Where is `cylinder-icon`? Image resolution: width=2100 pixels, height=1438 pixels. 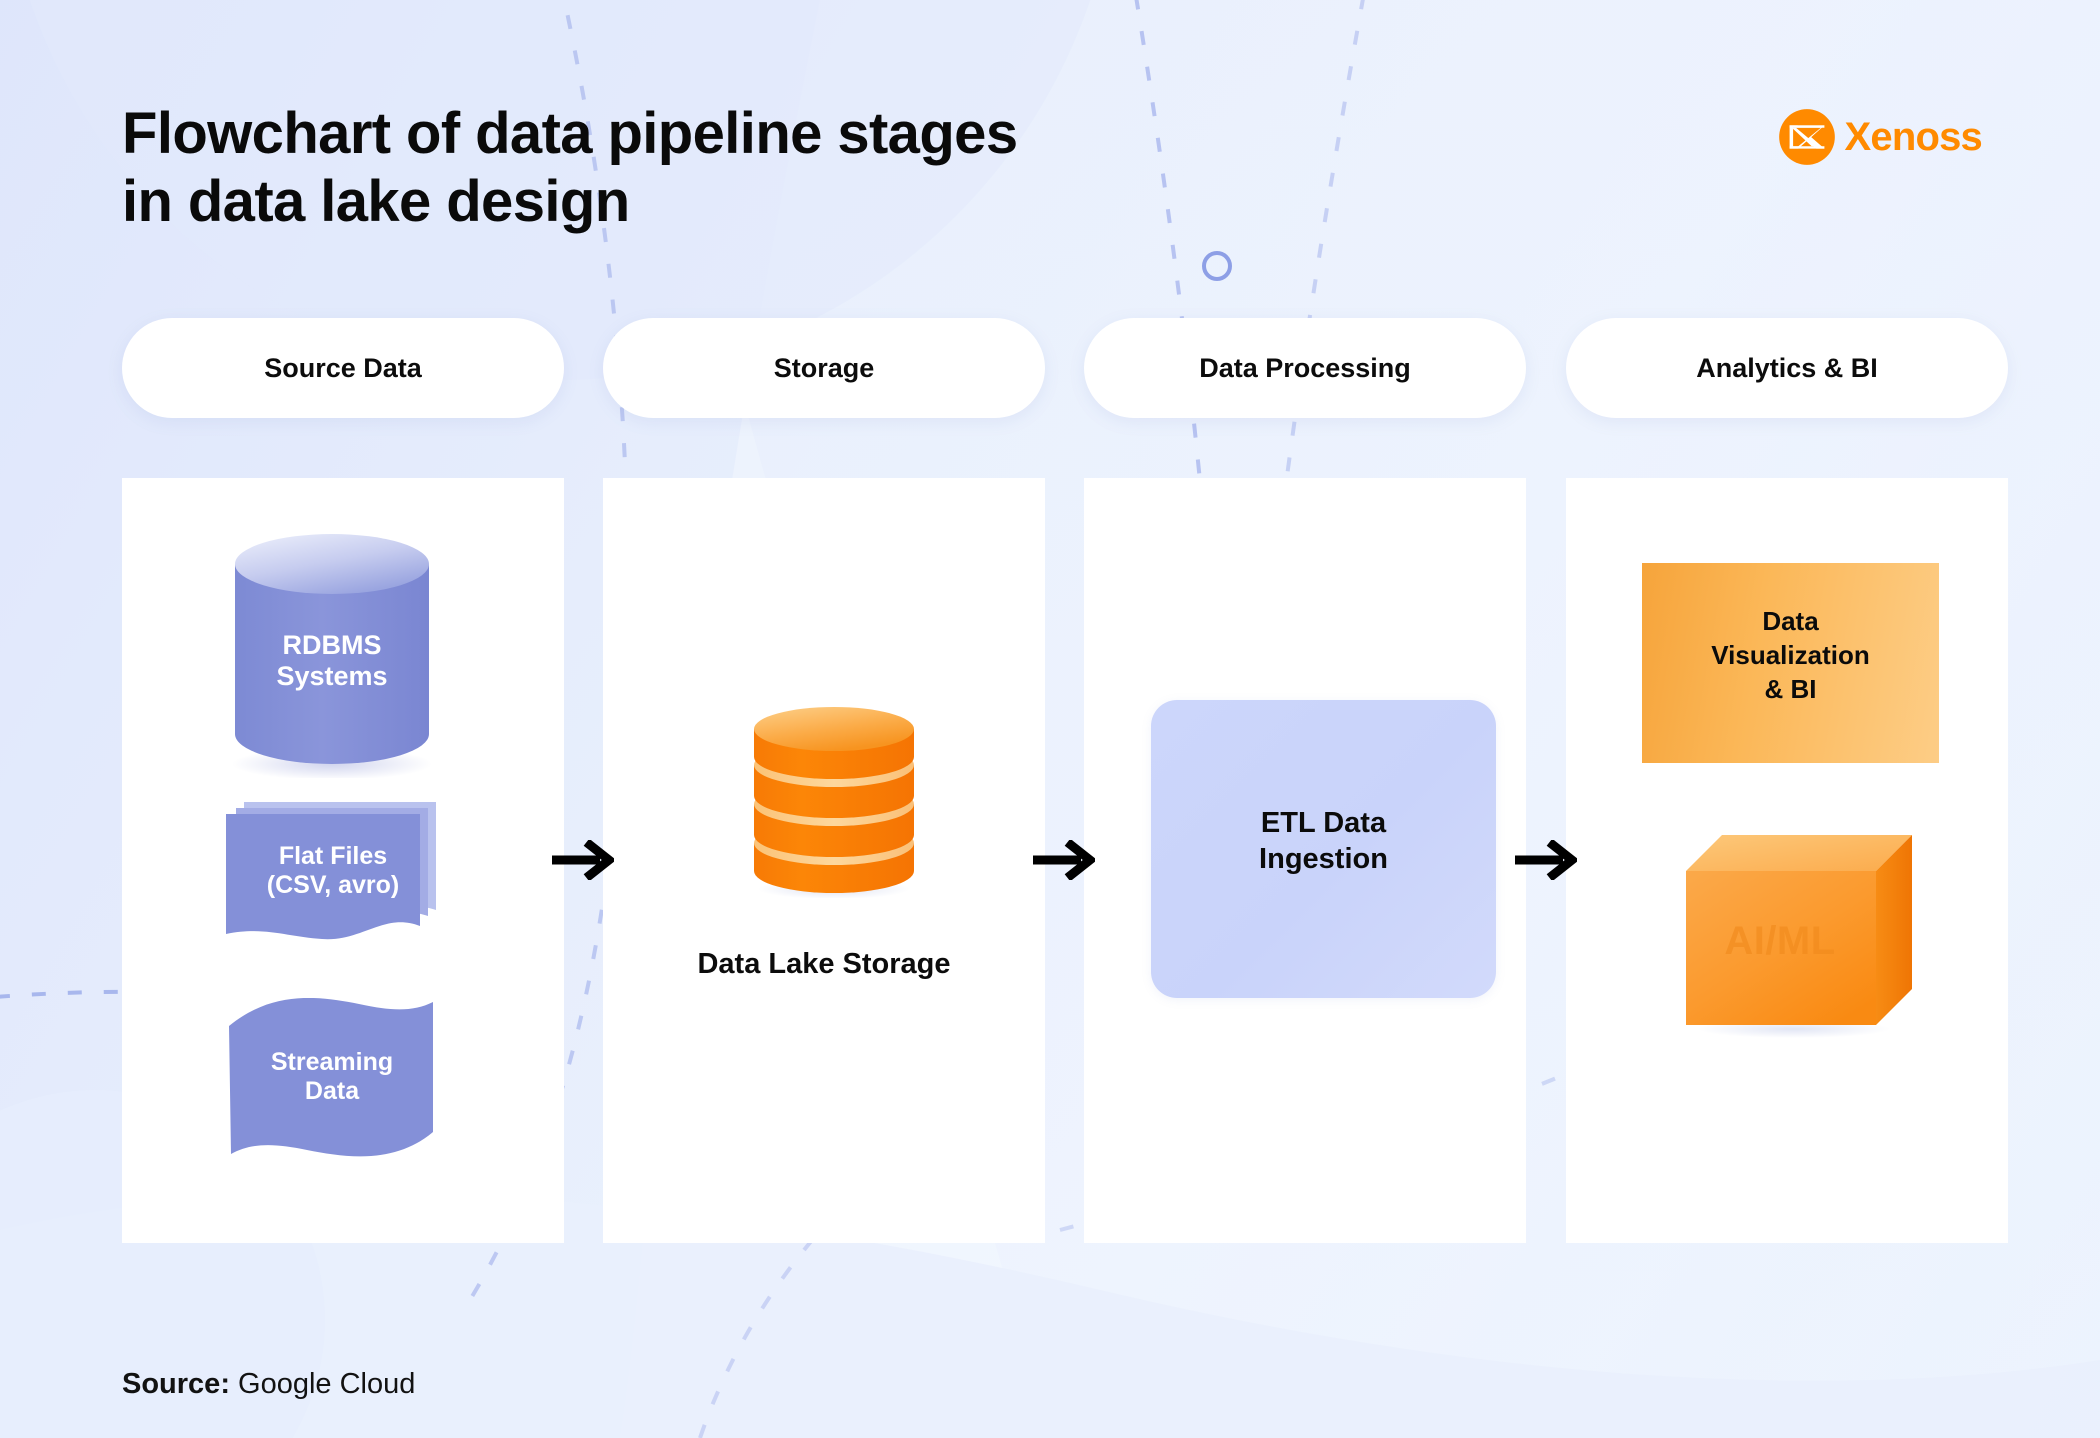
cylinder-icon is located at coordinates (332, 657).